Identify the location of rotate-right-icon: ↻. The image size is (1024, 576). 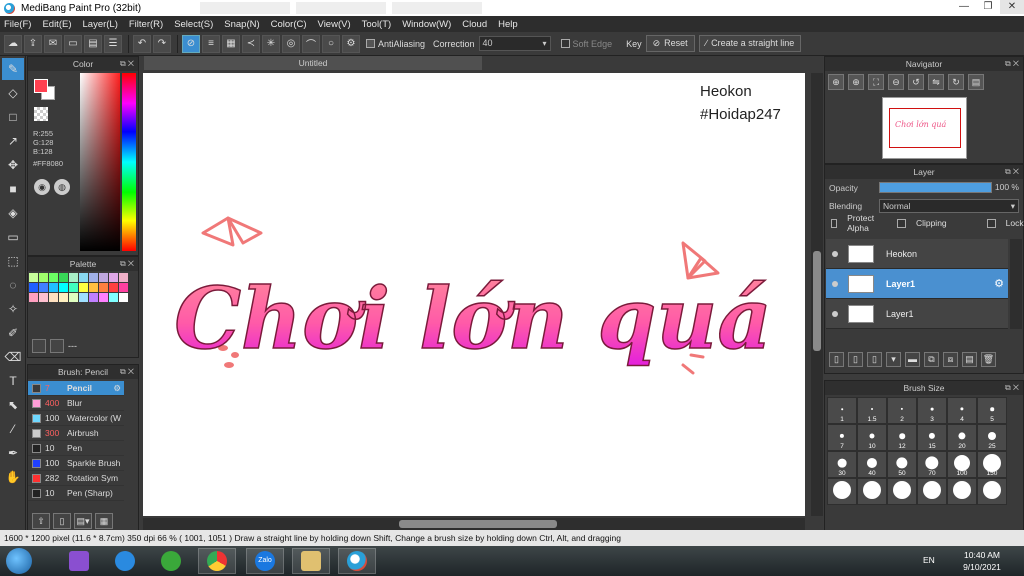
(956, 82).